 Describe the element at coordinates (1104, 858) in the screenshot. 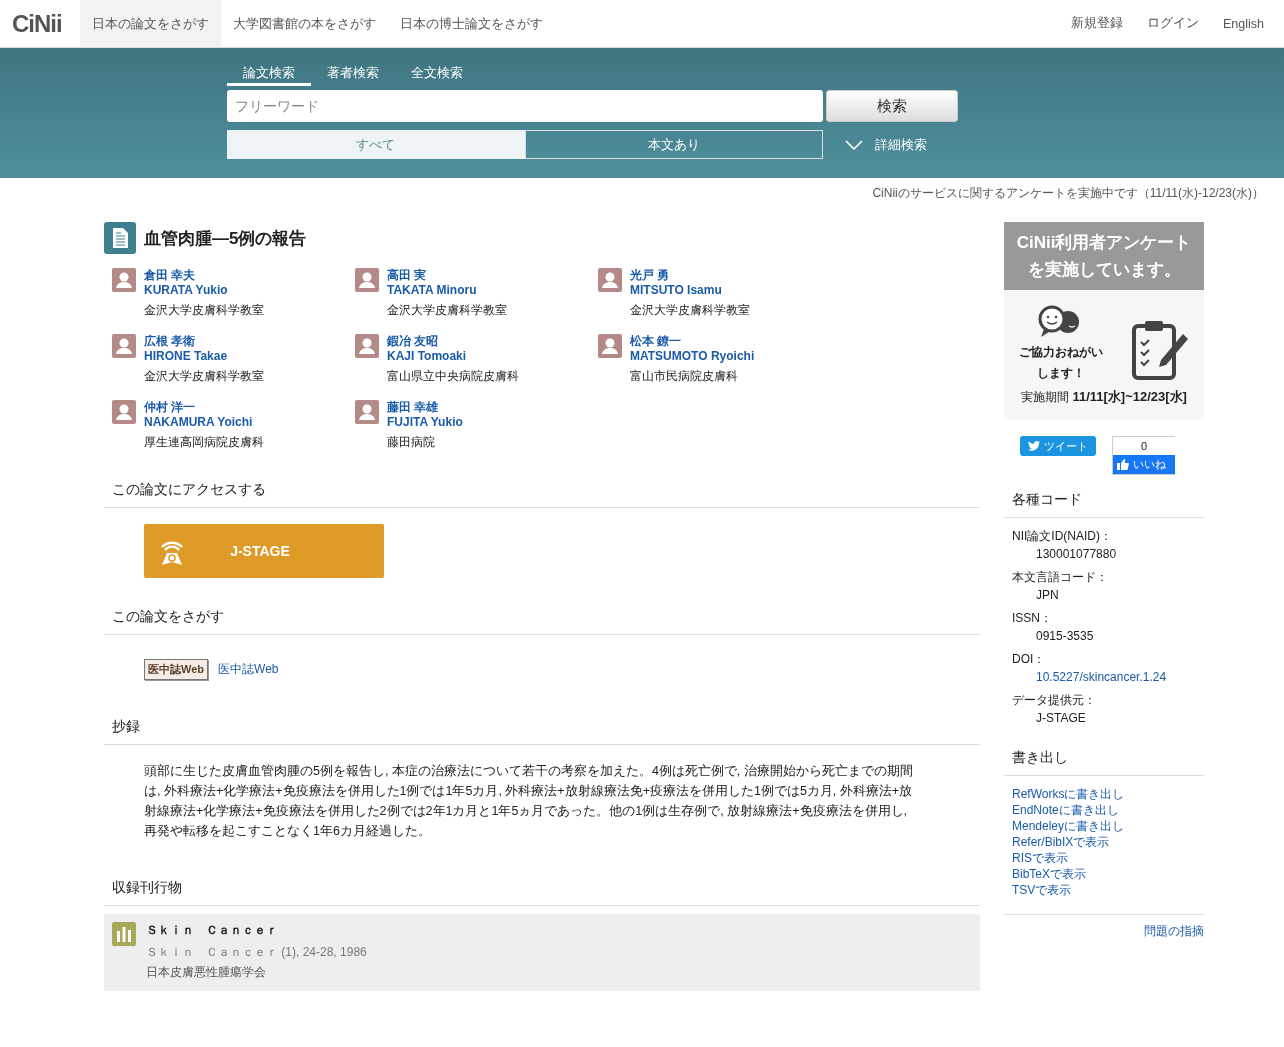

I see `export-link: RISで表示` at that location.